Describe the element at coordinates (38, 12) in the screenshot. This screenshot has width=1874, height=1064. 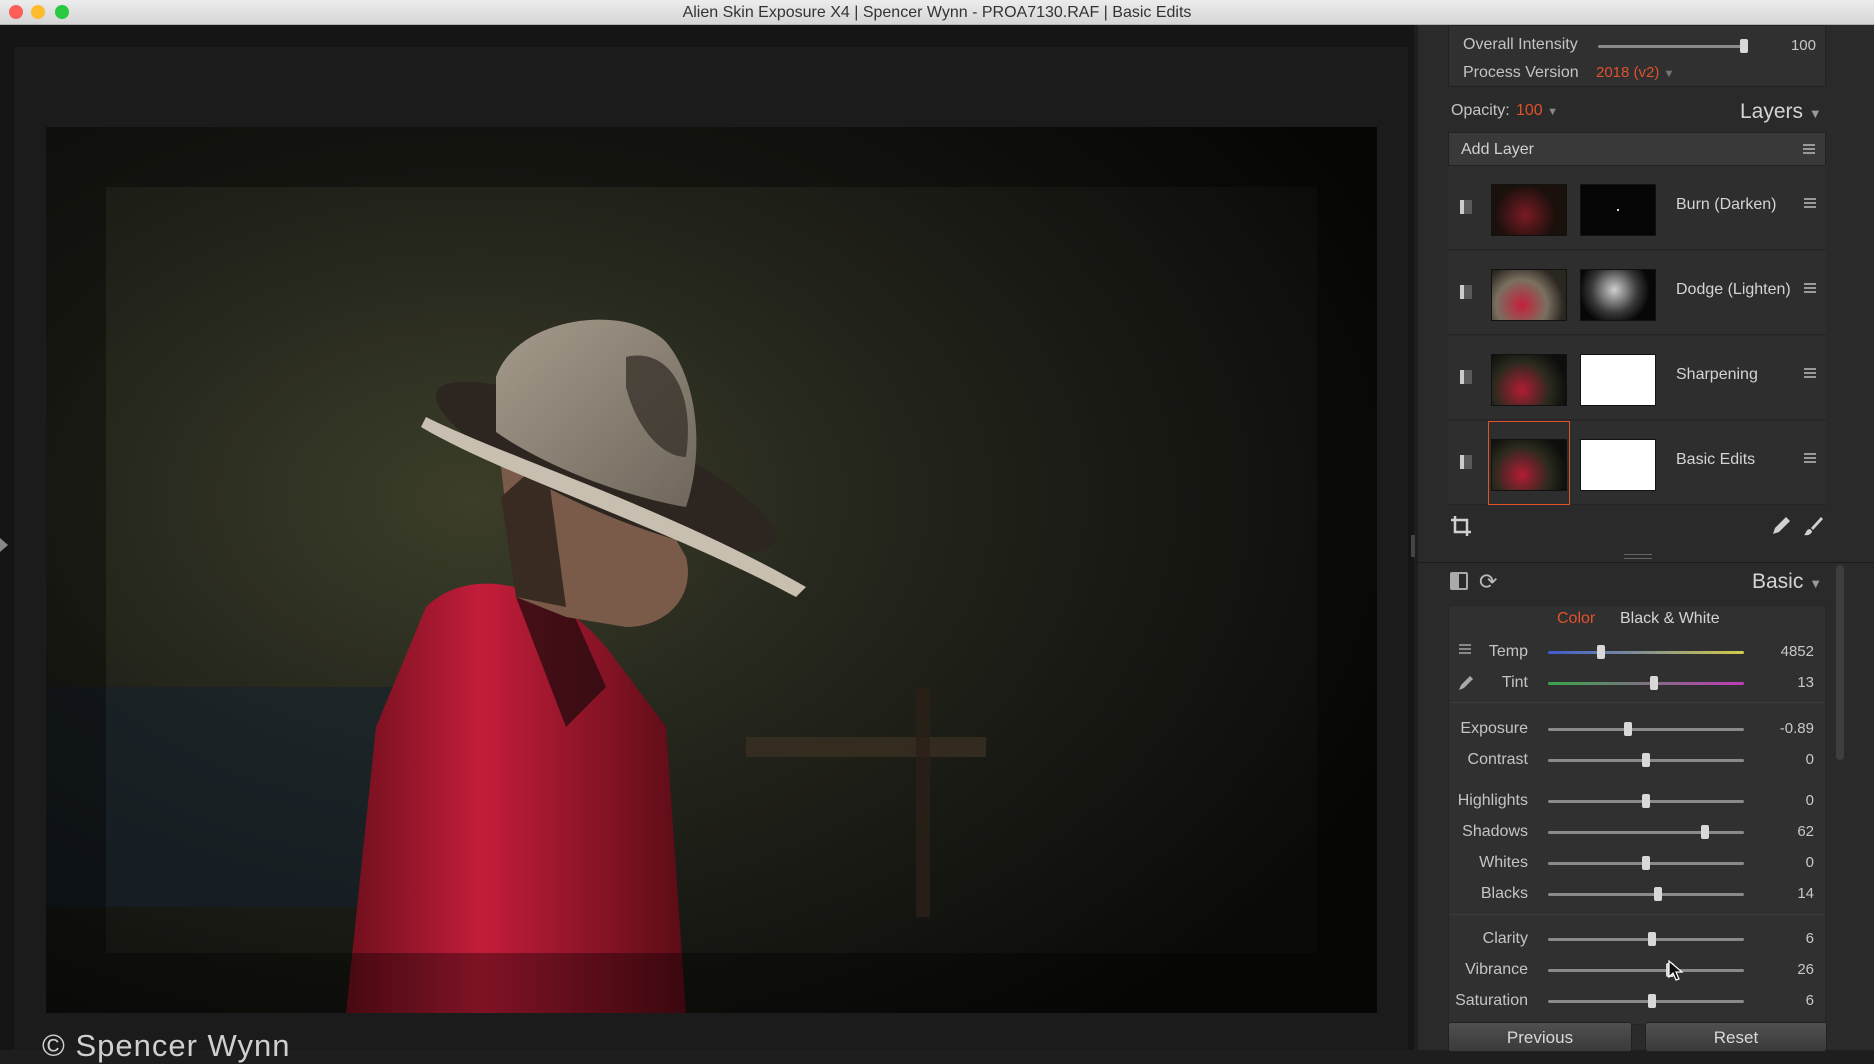
I see `minimize-window-button` at that location.